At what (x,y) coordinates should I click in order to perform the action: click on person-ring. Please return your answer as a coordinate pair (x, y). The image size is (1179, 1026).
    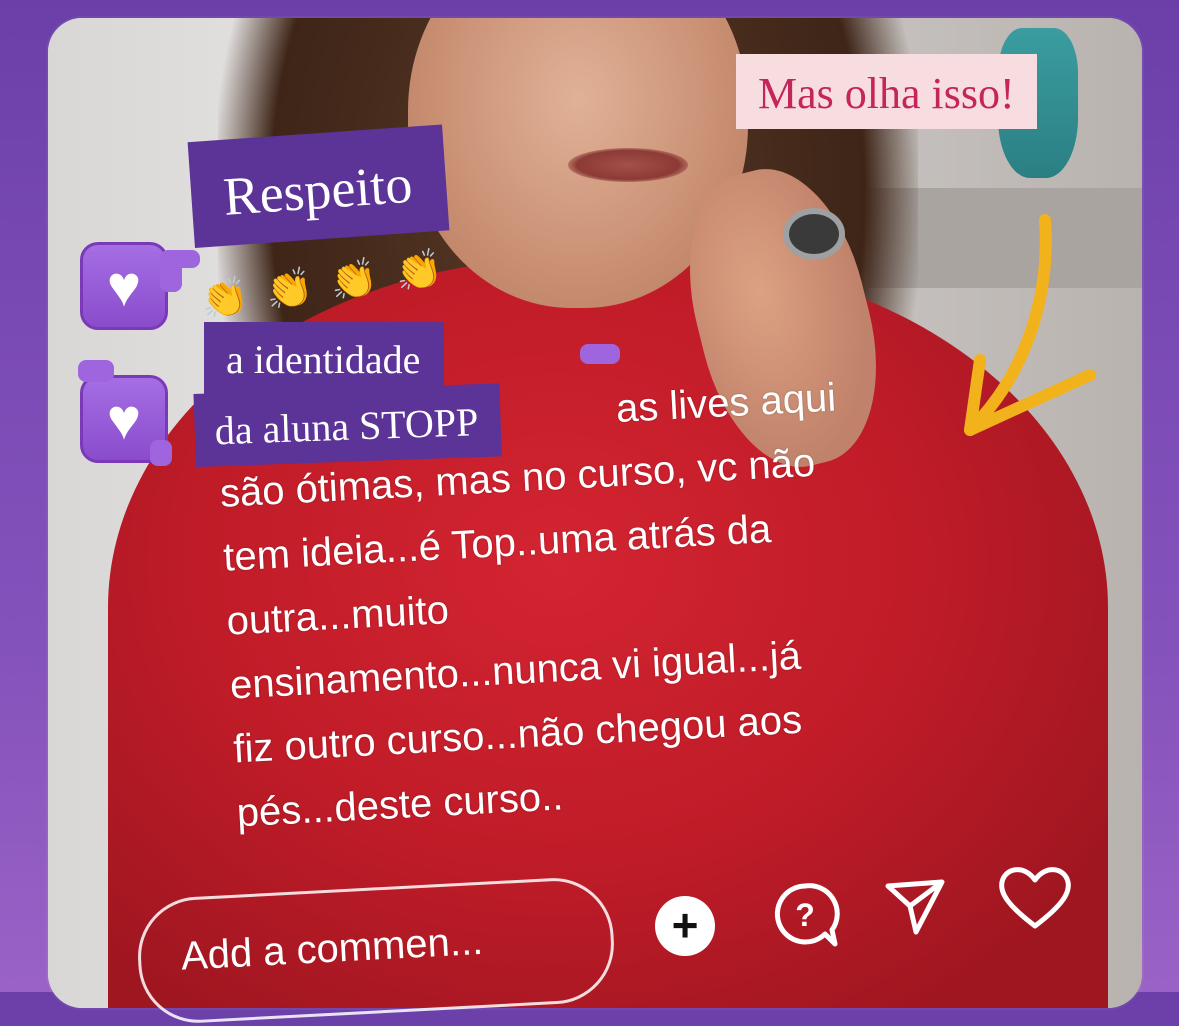
    Looking at the image, I should click on (814, 234).